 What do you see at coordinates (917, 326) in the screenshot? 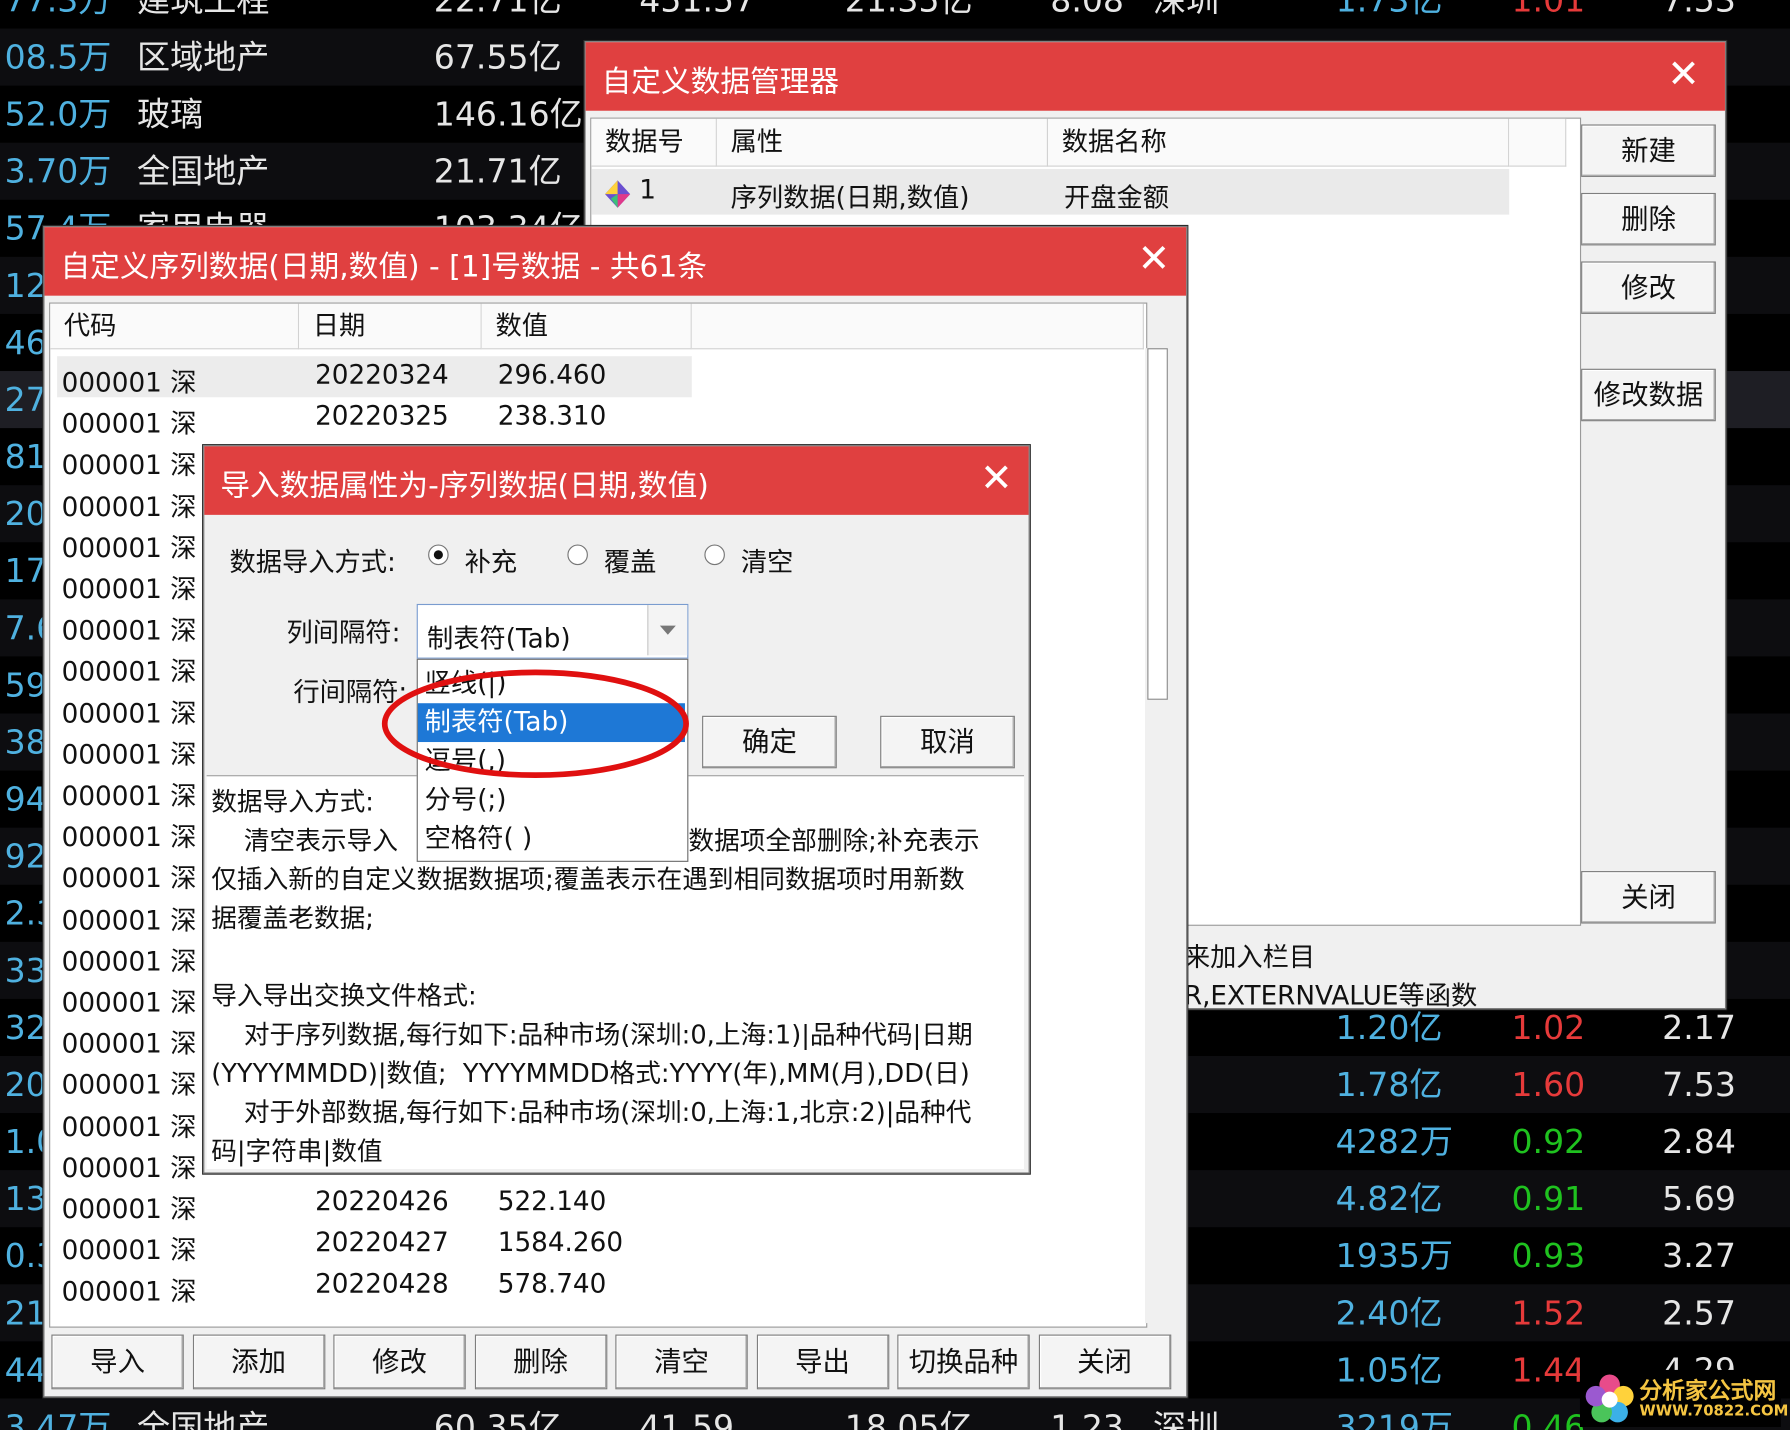
I see `series-col-filler` at bounding box center [917, 326].